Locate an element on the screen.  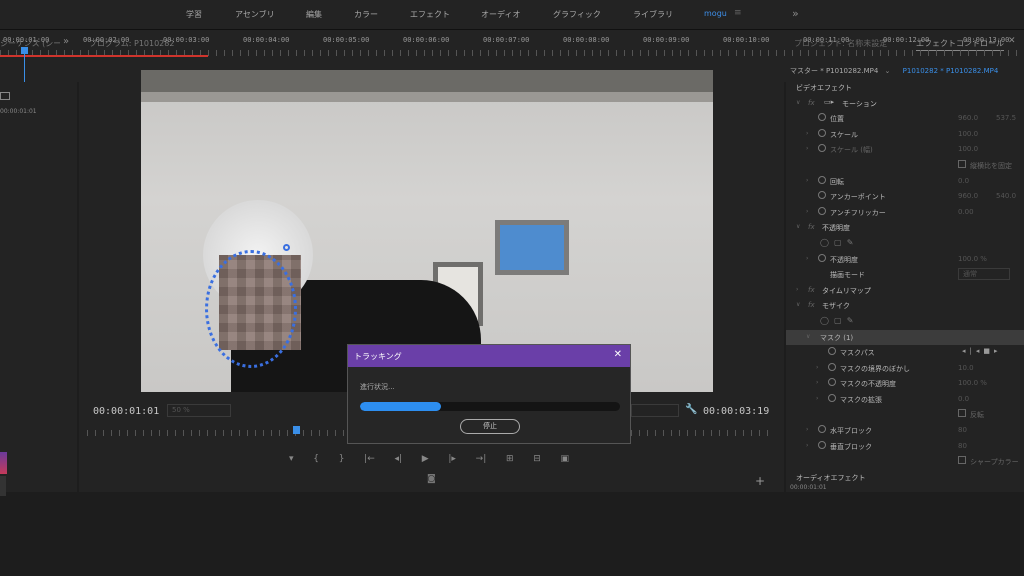
rectangle-mask-icon: ▢ is located at coordinates (838, 320).